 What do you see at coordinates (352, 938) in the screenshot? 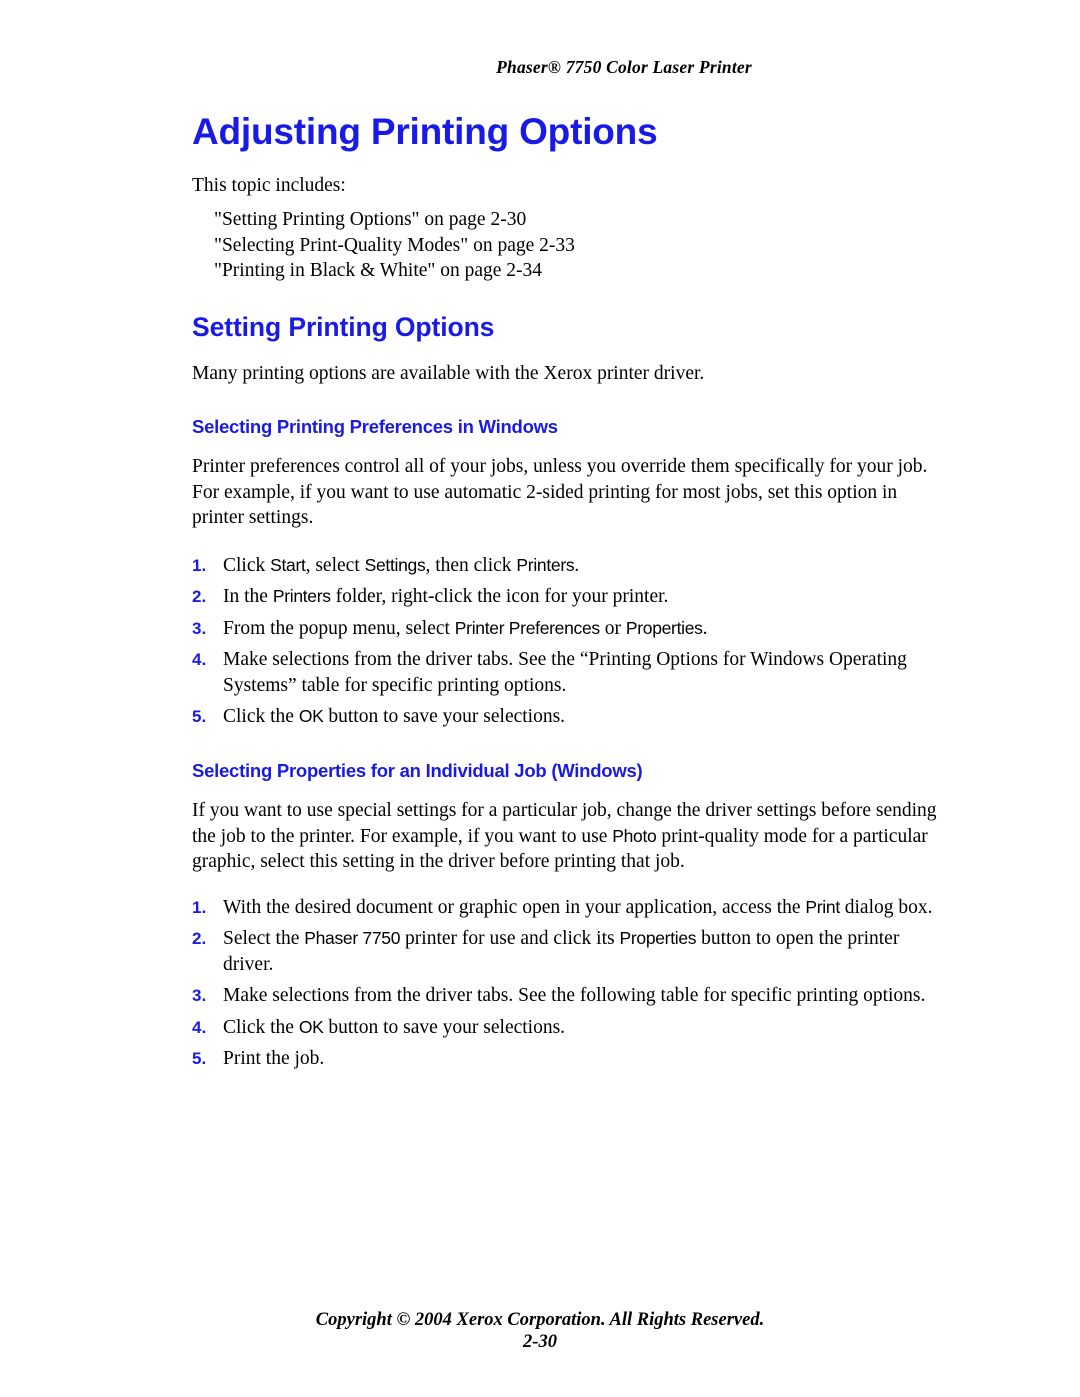
I see `ui-term: Phaser 7750` at bounding box center [352, 938].